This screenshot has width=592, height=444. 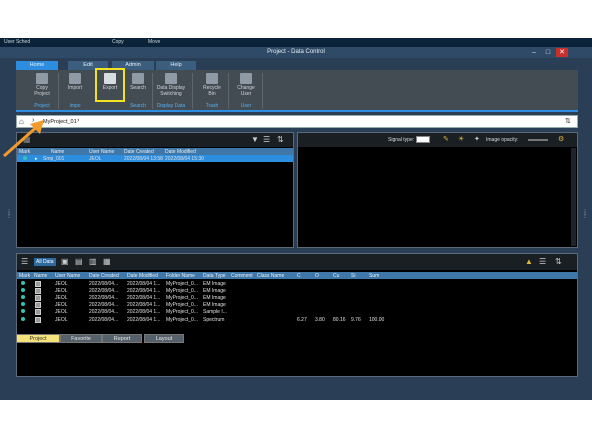 What do you see at coordinates (573, 197) in the screenshot?
I see `vertical-scrollbar` at bounding box center [573, 197].